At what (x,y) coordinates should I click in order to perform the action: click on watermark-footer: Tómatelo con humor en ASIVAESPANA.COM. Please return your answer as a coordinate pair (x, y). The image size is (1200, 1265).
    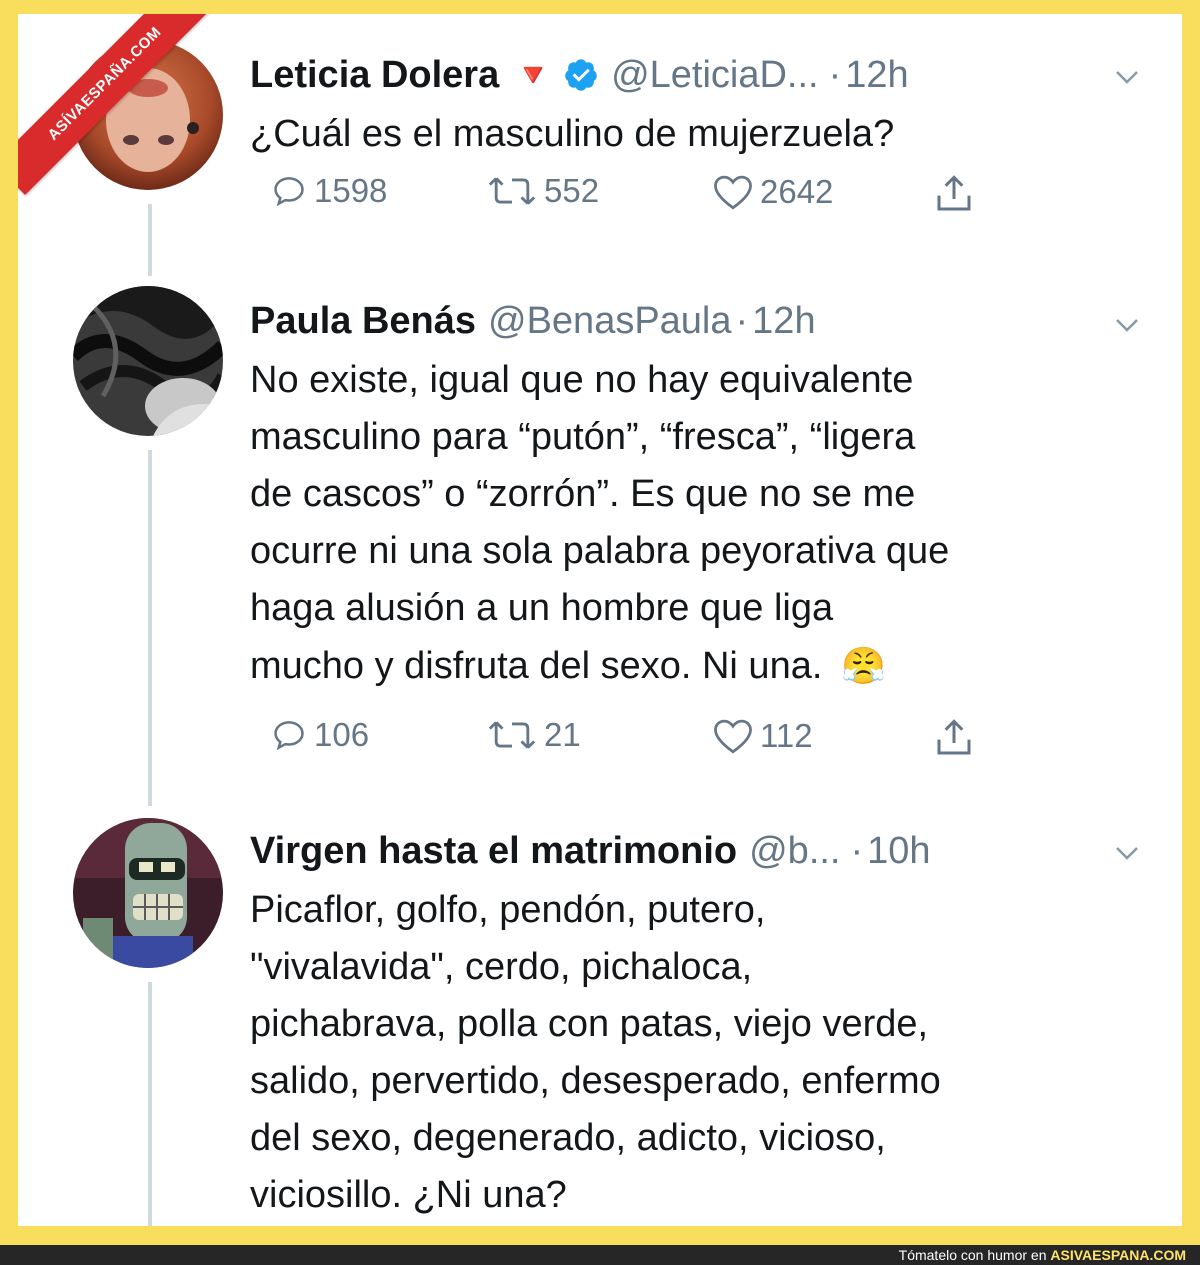
    Looking at the image, I should click on (600, 1255).